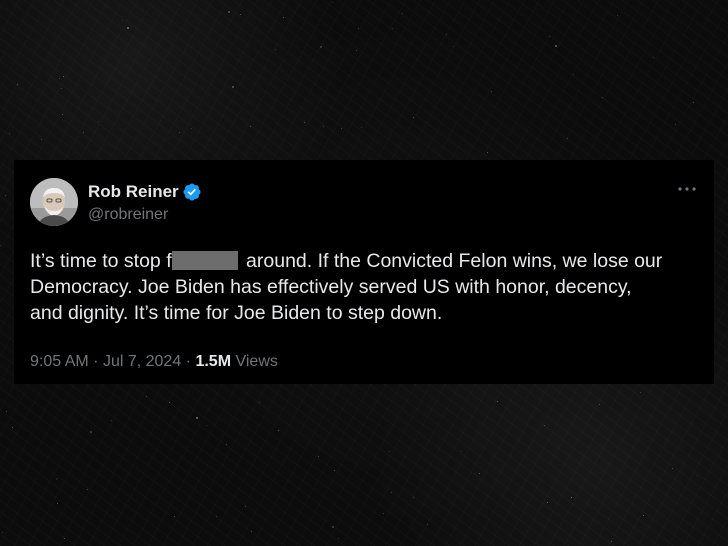 This screenshot has width=728, height=546. Describe the element at coordinates (133, 192) in the screenshot. I see `display-name: Rob Reiner` at that location.